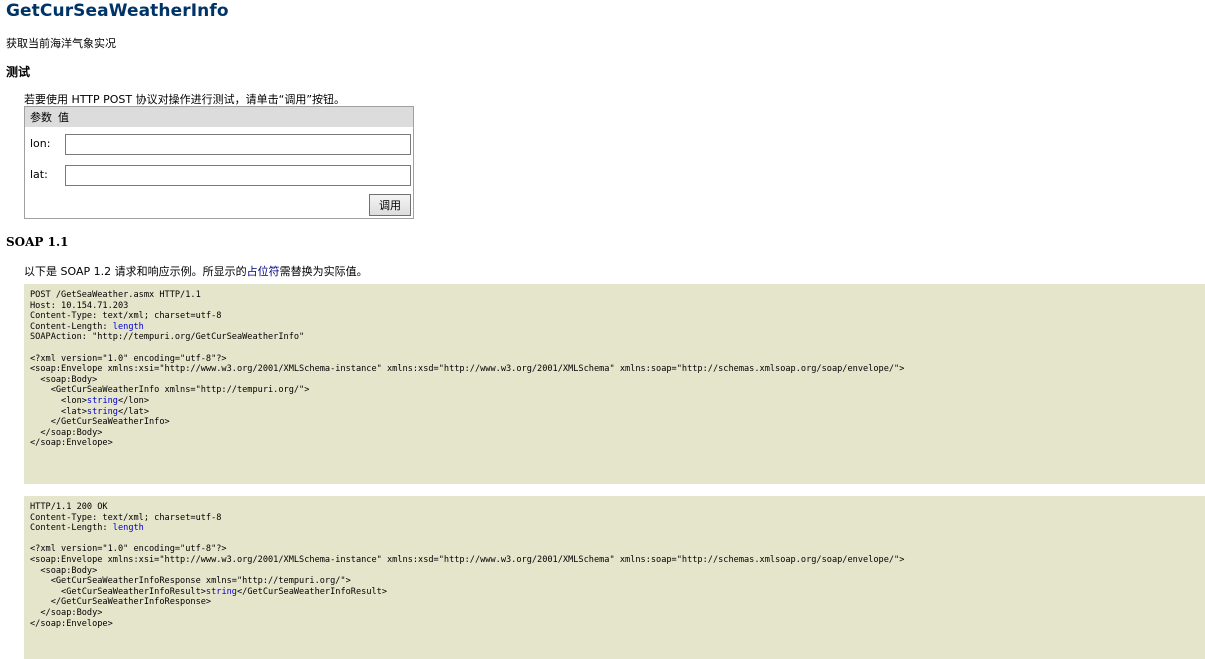 This screenshot has width=1205, height=659. Describe the element at coordinates (63, 117) in the screenshot. I see `value-column-header: 值` at that location.